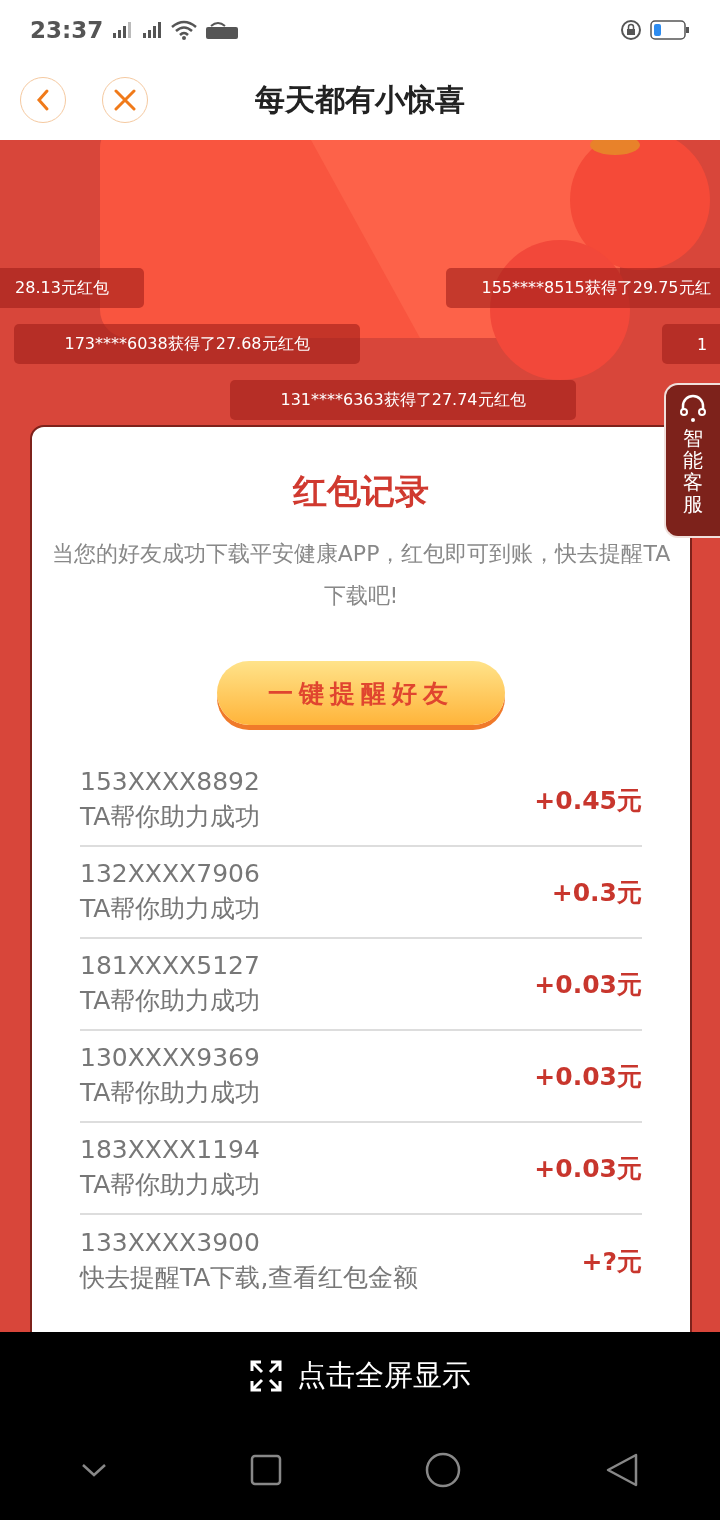 The height and width of the screenshot is (1520, 720). Describe the element at coordinates (360, 99) in the screenshot. I see `page-title: 每天都有小惊喜` at that location.